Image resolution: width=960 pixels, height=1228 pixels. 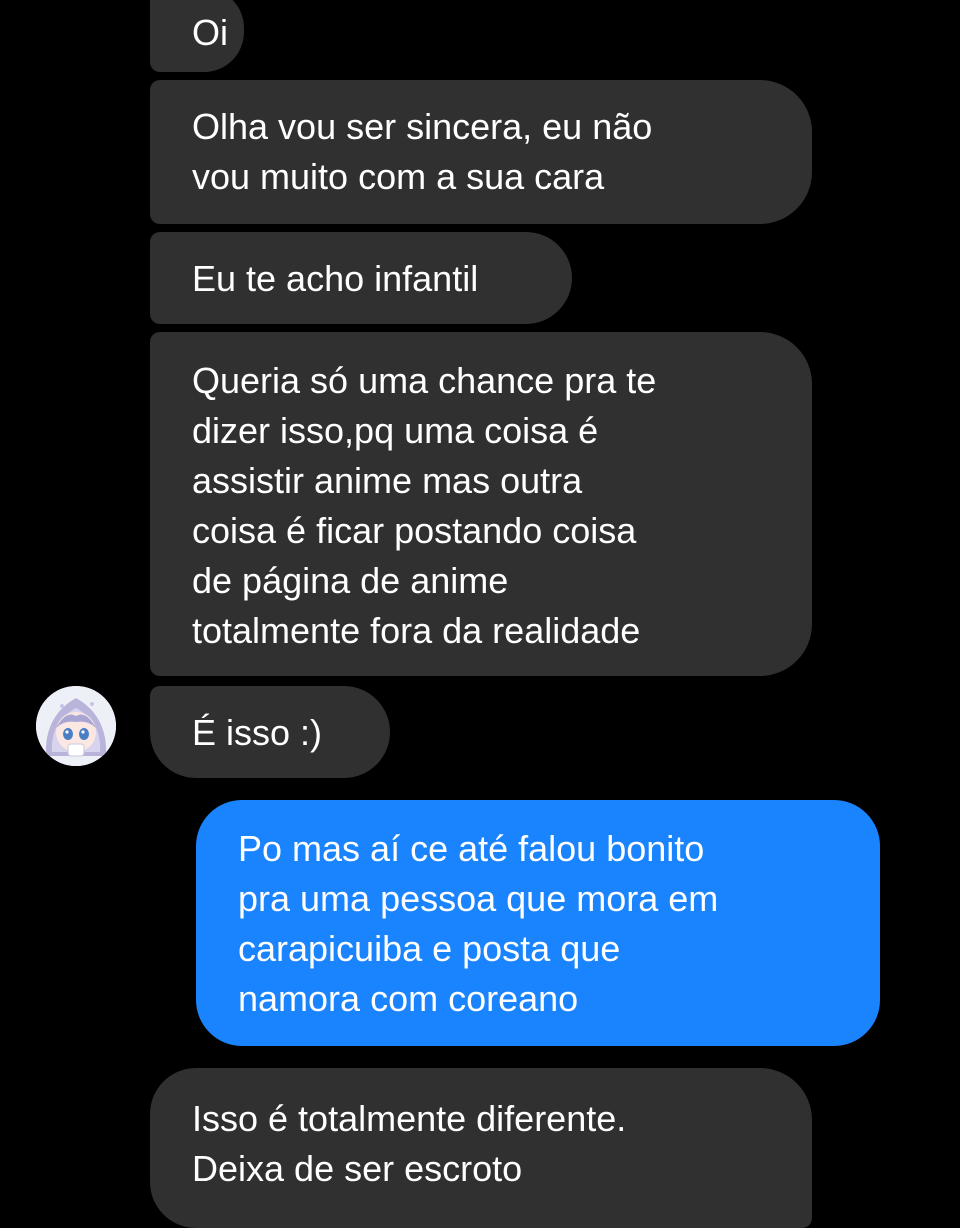 I want to click on message-bubble-incoming: Oi, so click(x=197, y=36).